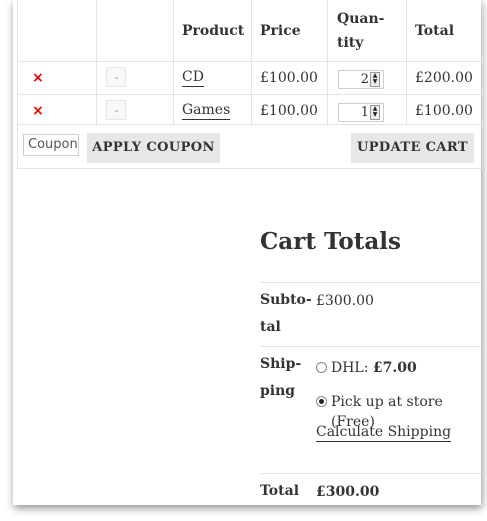 This screenshot has width=487, height=521. Describe the element at coordinates (321, 367) in the screenshot. I see `radio-button` at that location.